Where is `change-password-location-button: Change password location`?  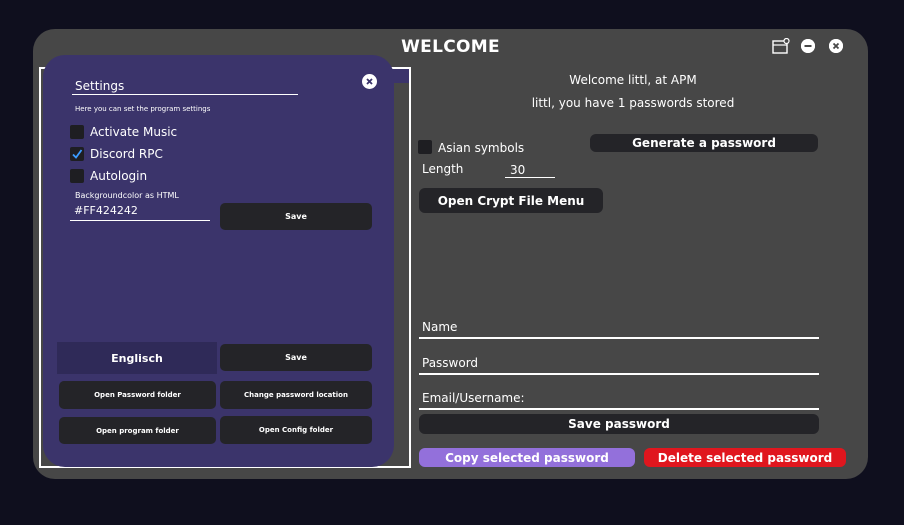 change-password-location-button: Change password location is located at coordinates (296, 395).